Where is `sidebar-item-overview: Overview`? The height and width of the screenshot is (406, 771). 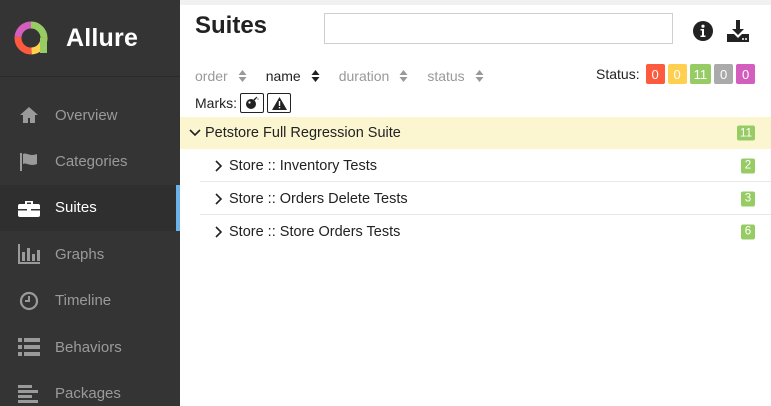
sidebar-item-overview: Overview is located at coordinates (90, 115).